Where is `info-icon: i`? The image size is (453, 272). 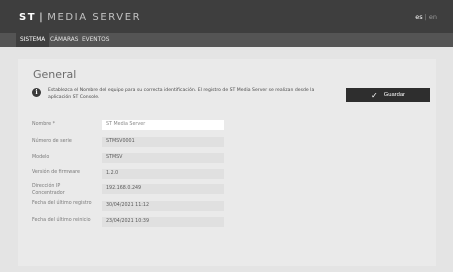 info-icon: i is located at coordinates (36, 92).